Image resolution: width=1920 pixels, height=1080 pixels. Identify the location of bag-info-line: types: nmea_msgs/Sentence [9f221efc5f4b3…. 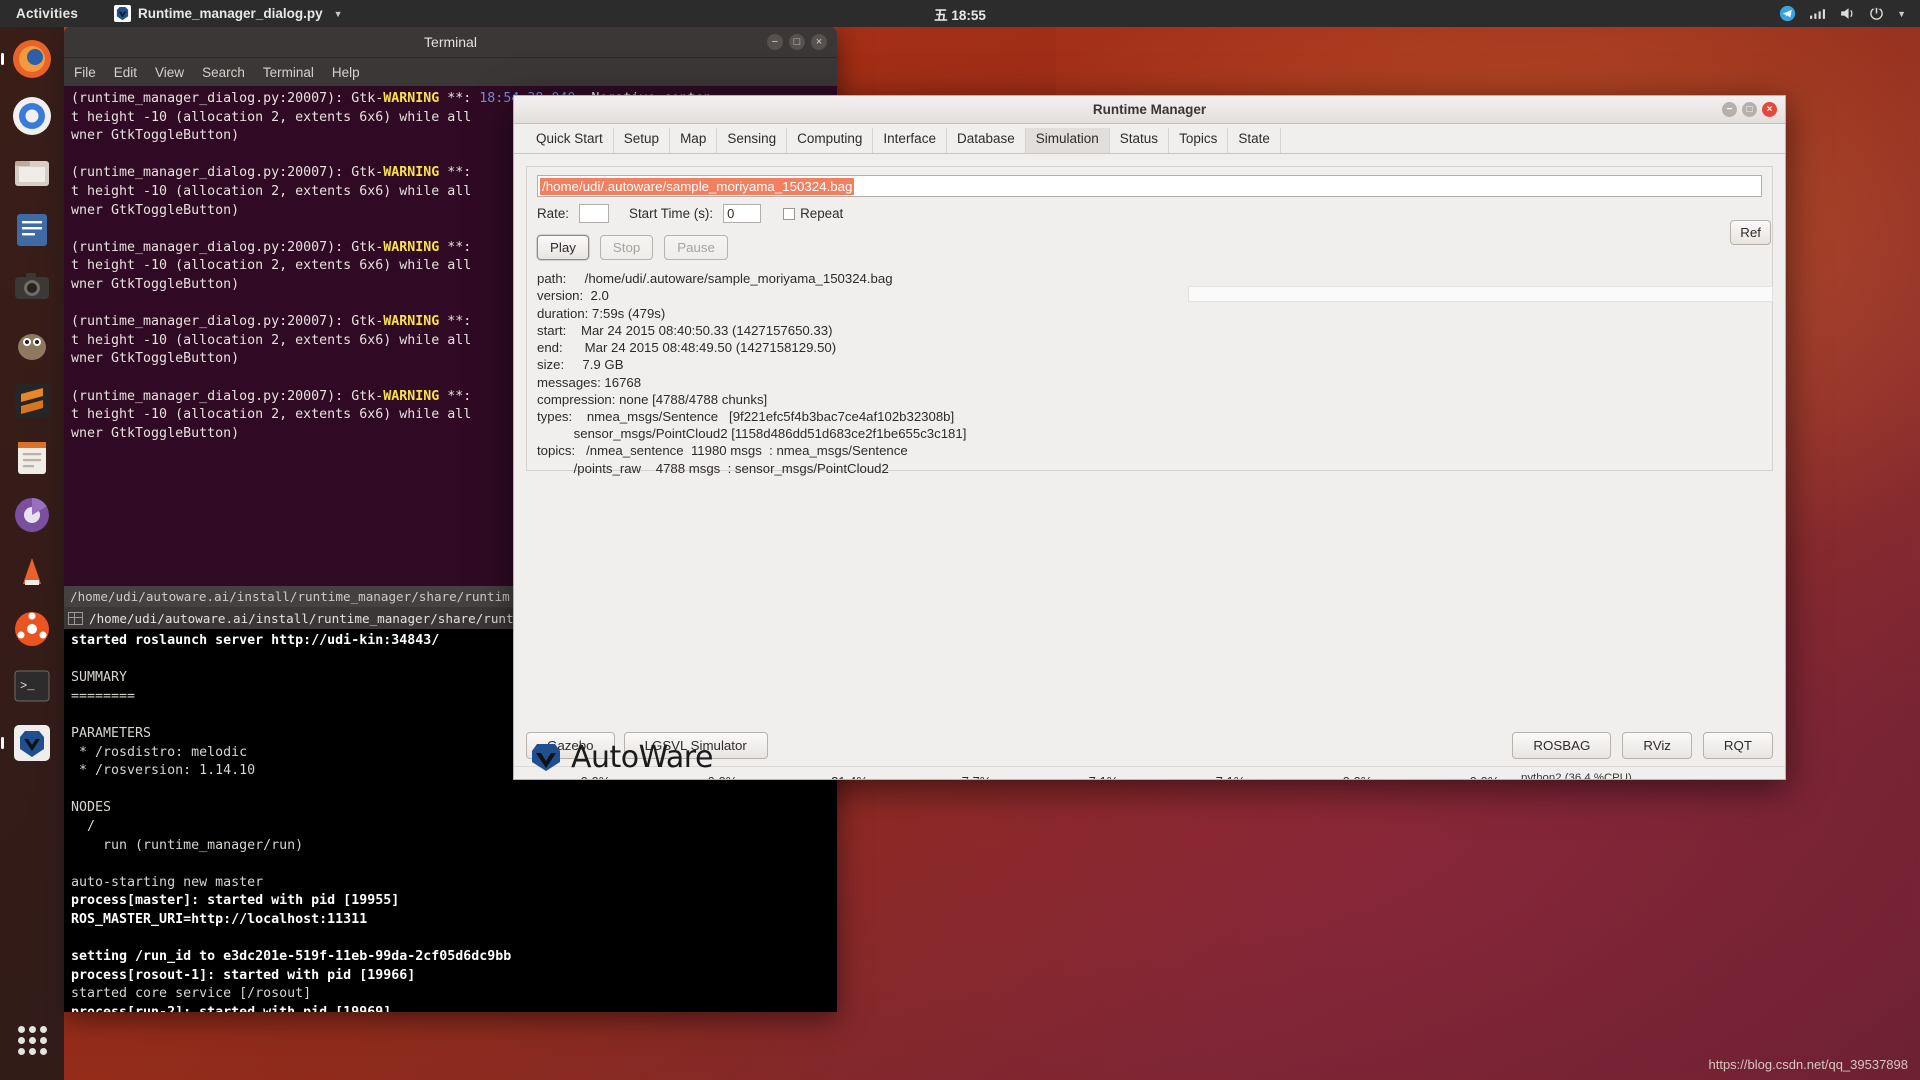
(746, 416).